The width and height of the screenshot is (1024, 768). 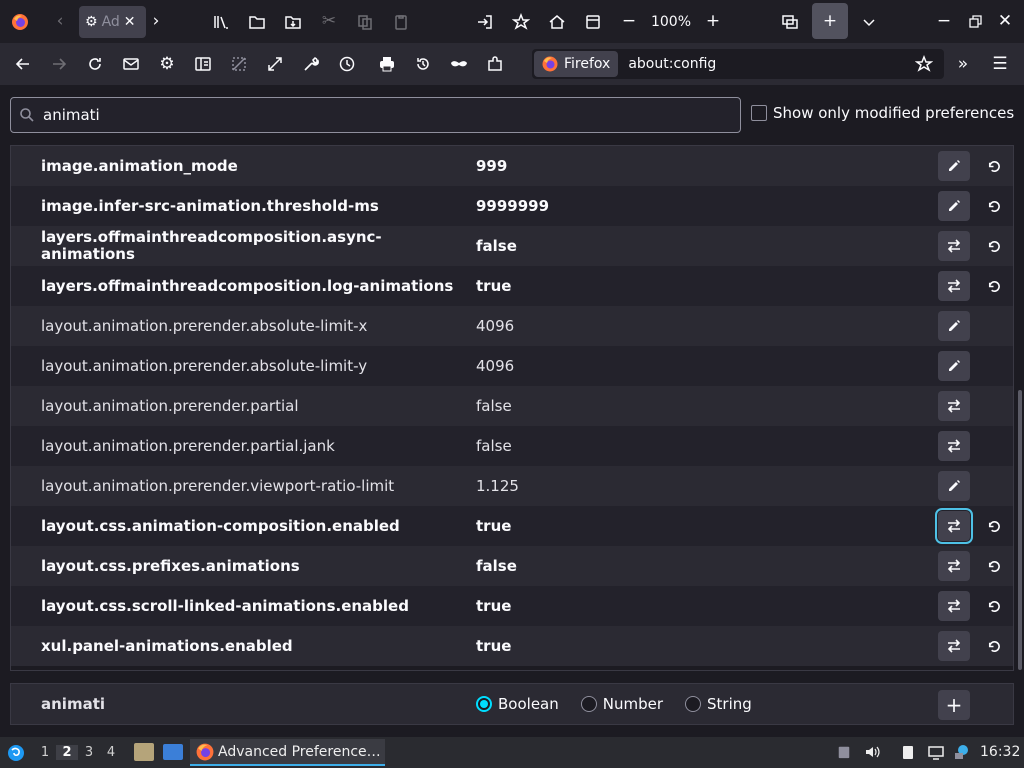 I want to click on overflow-chevron-icon: », so click(x=963, y=64).